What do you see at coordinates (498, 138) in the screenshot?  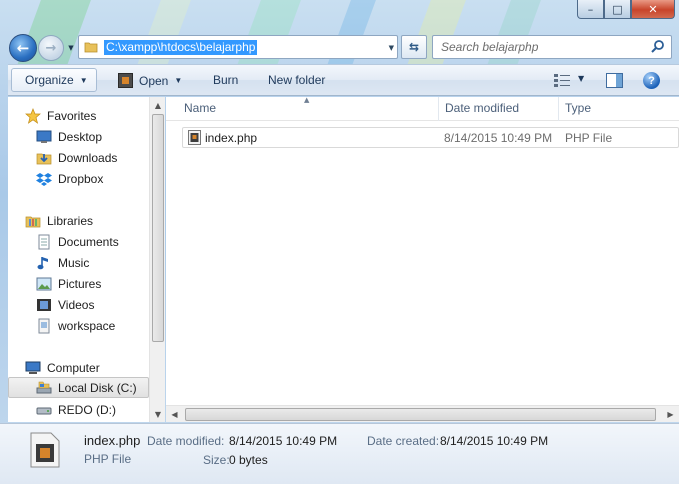 I see `file-date-modified: 8/14/2015 10:49 PM` at bounding box center [498, 138].